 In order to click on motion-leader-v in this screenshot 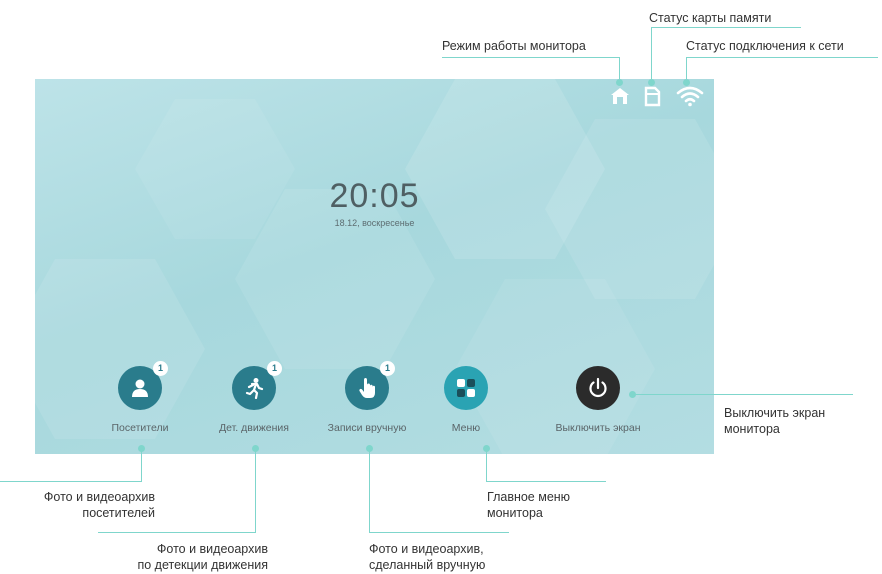, I will do `click(255, 491)`.